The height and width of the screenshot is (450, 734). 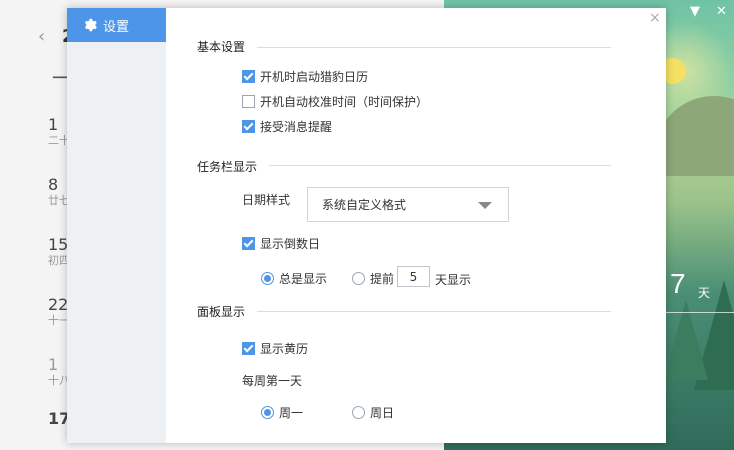 I want to click on calendar-date-cell: 22 十一, so click(x=58, y=312).